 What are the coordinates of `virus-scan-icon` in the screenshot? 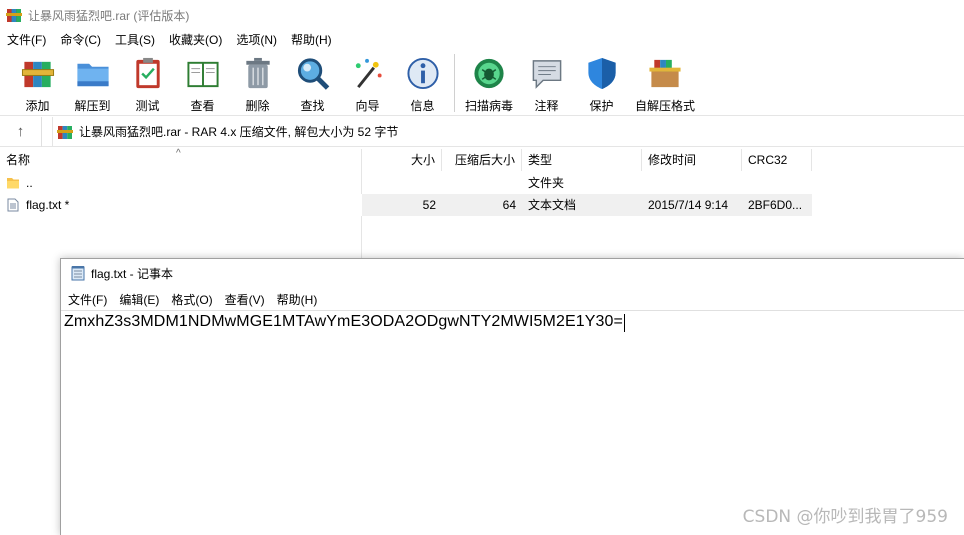 It's located at (489, 73).